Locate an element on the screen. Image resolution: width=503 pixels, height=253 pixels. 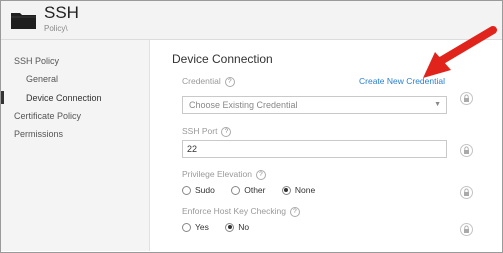
credential-select-value: Choose Existing Credential is located at coordinates (243, 105).